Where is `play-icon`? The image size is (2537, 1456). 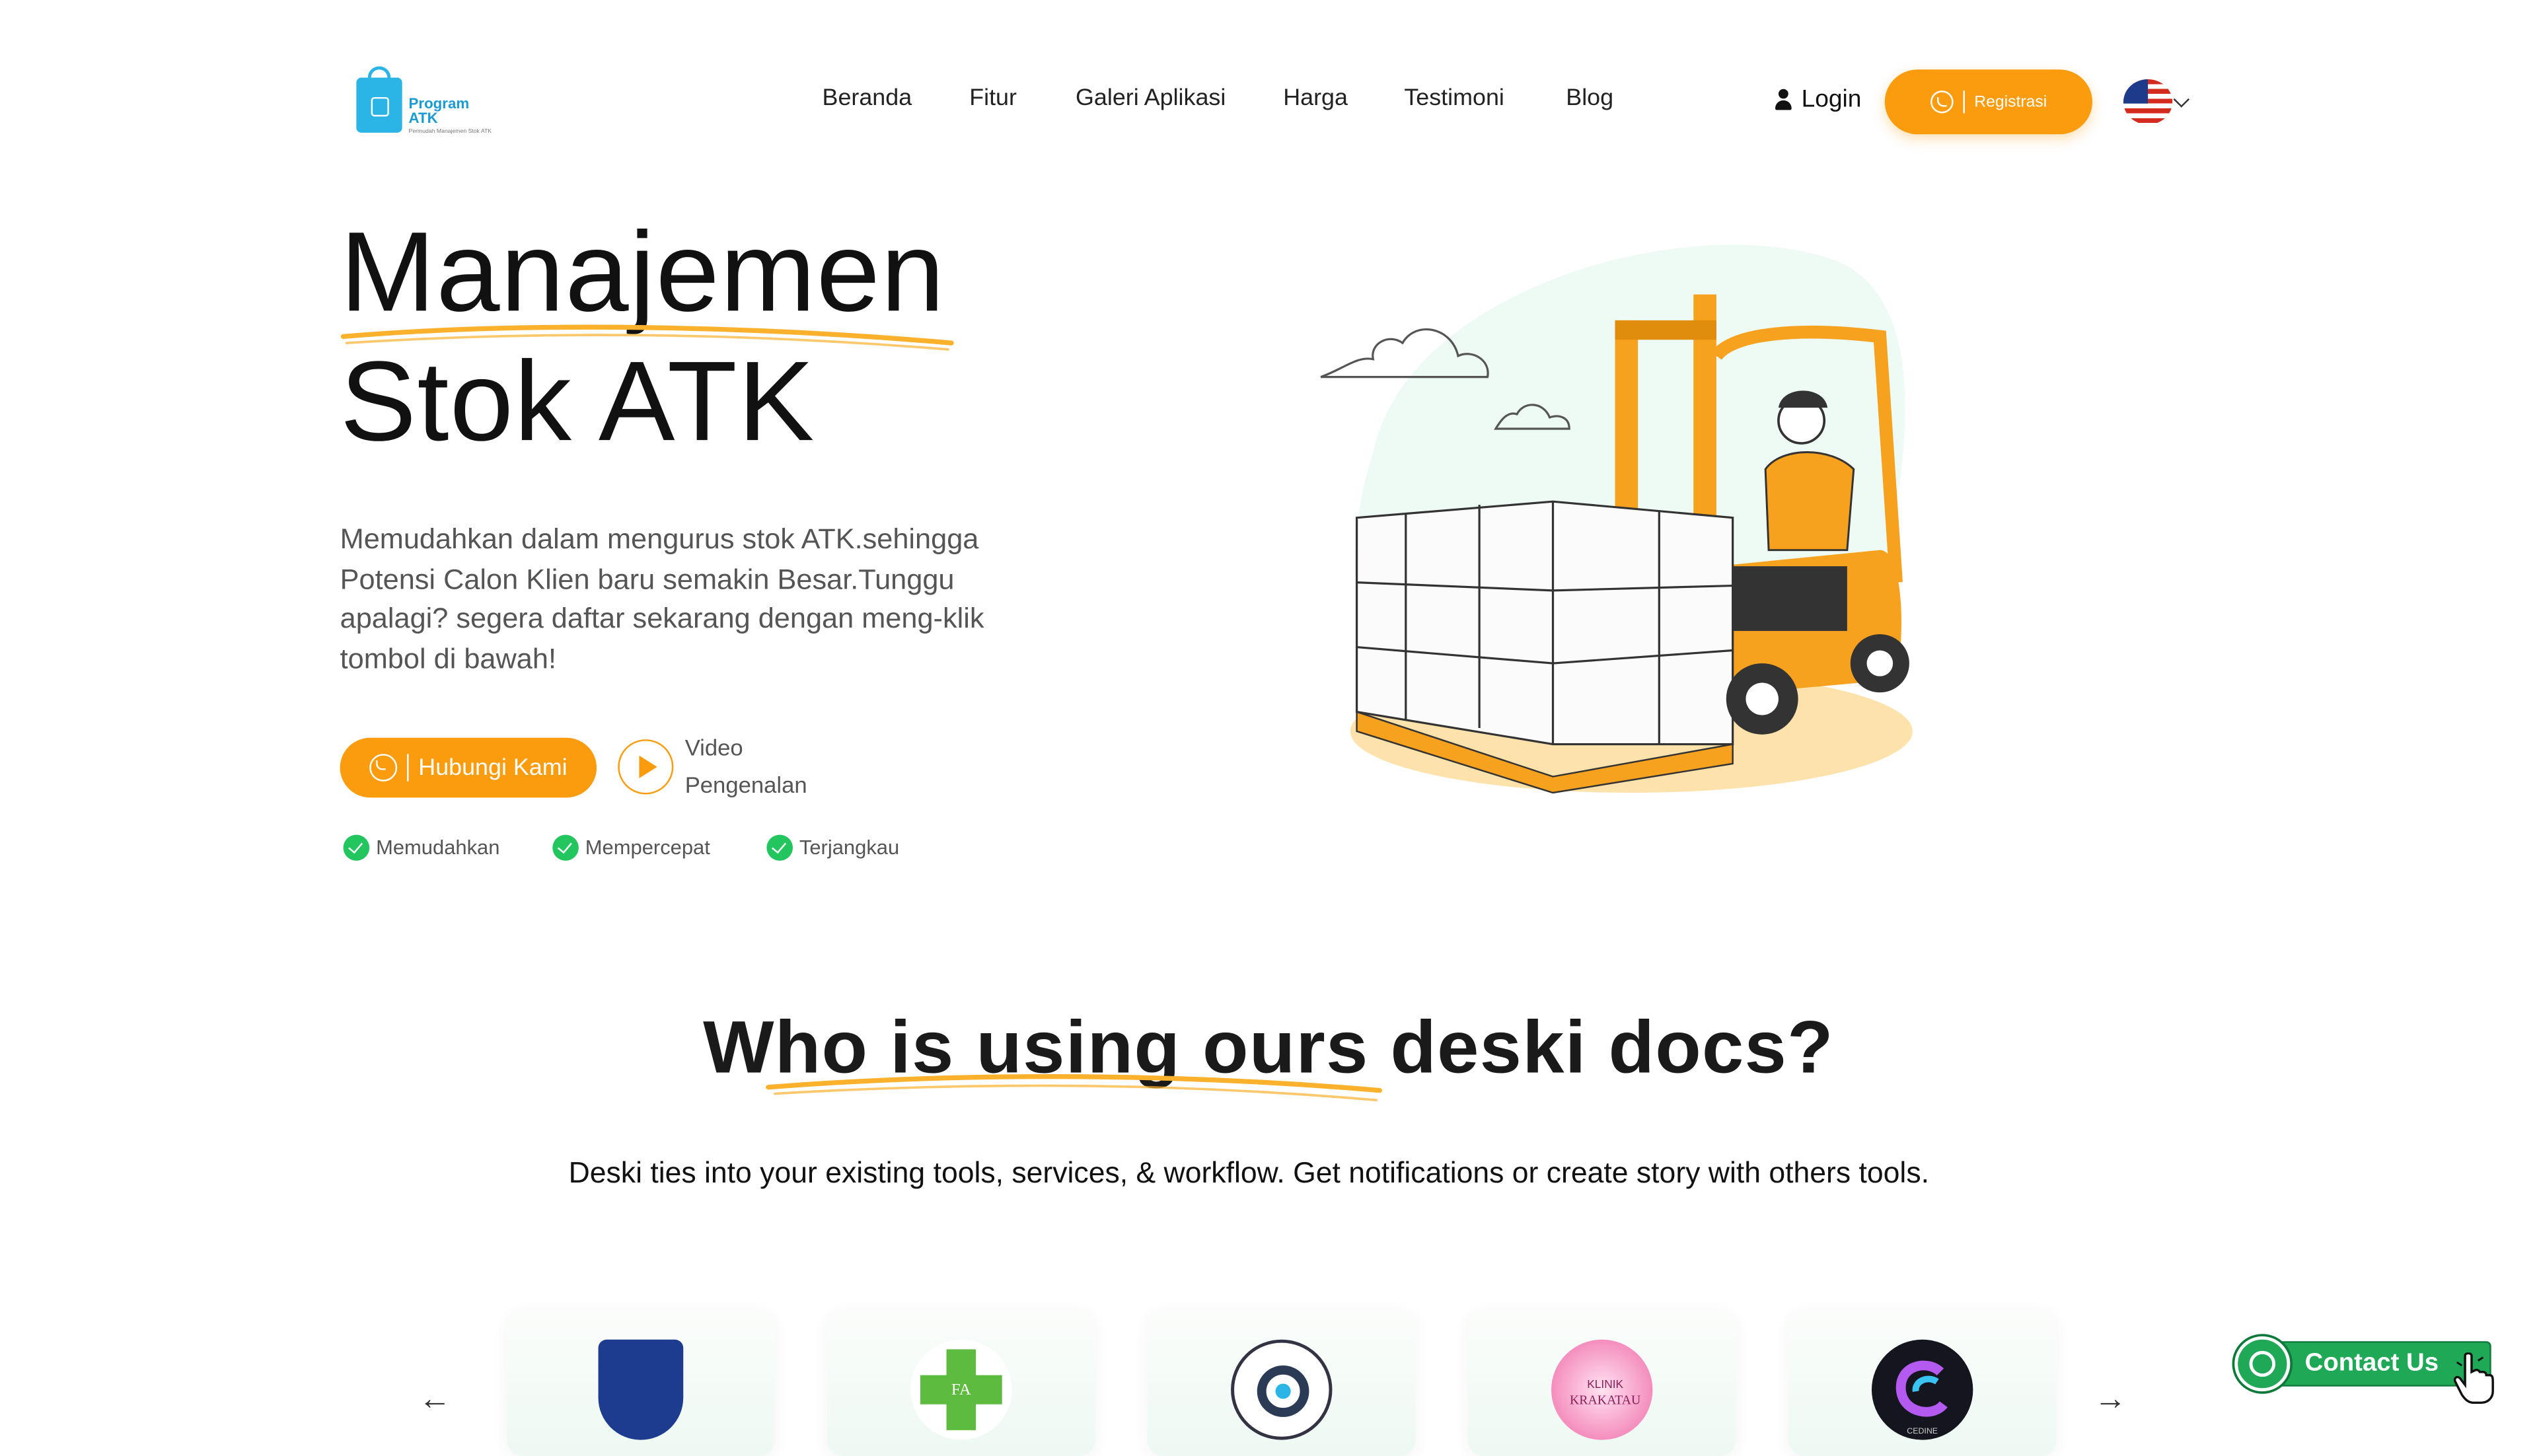
play-icon is located at coordinates (646, 767).